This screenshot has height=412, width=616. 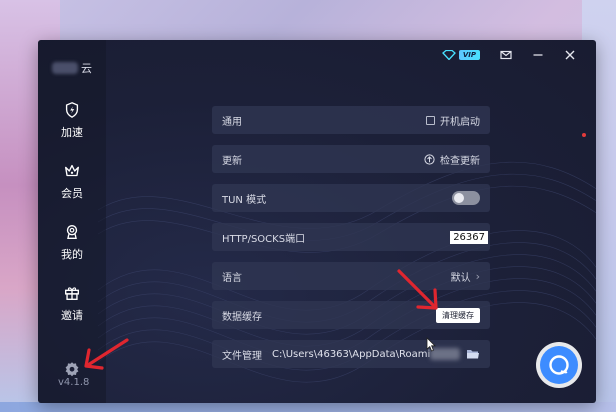 What do you see at coordinates (473, 354) in the screenshot?
I see `folder-open-icon` at bounding box center [473, 354].